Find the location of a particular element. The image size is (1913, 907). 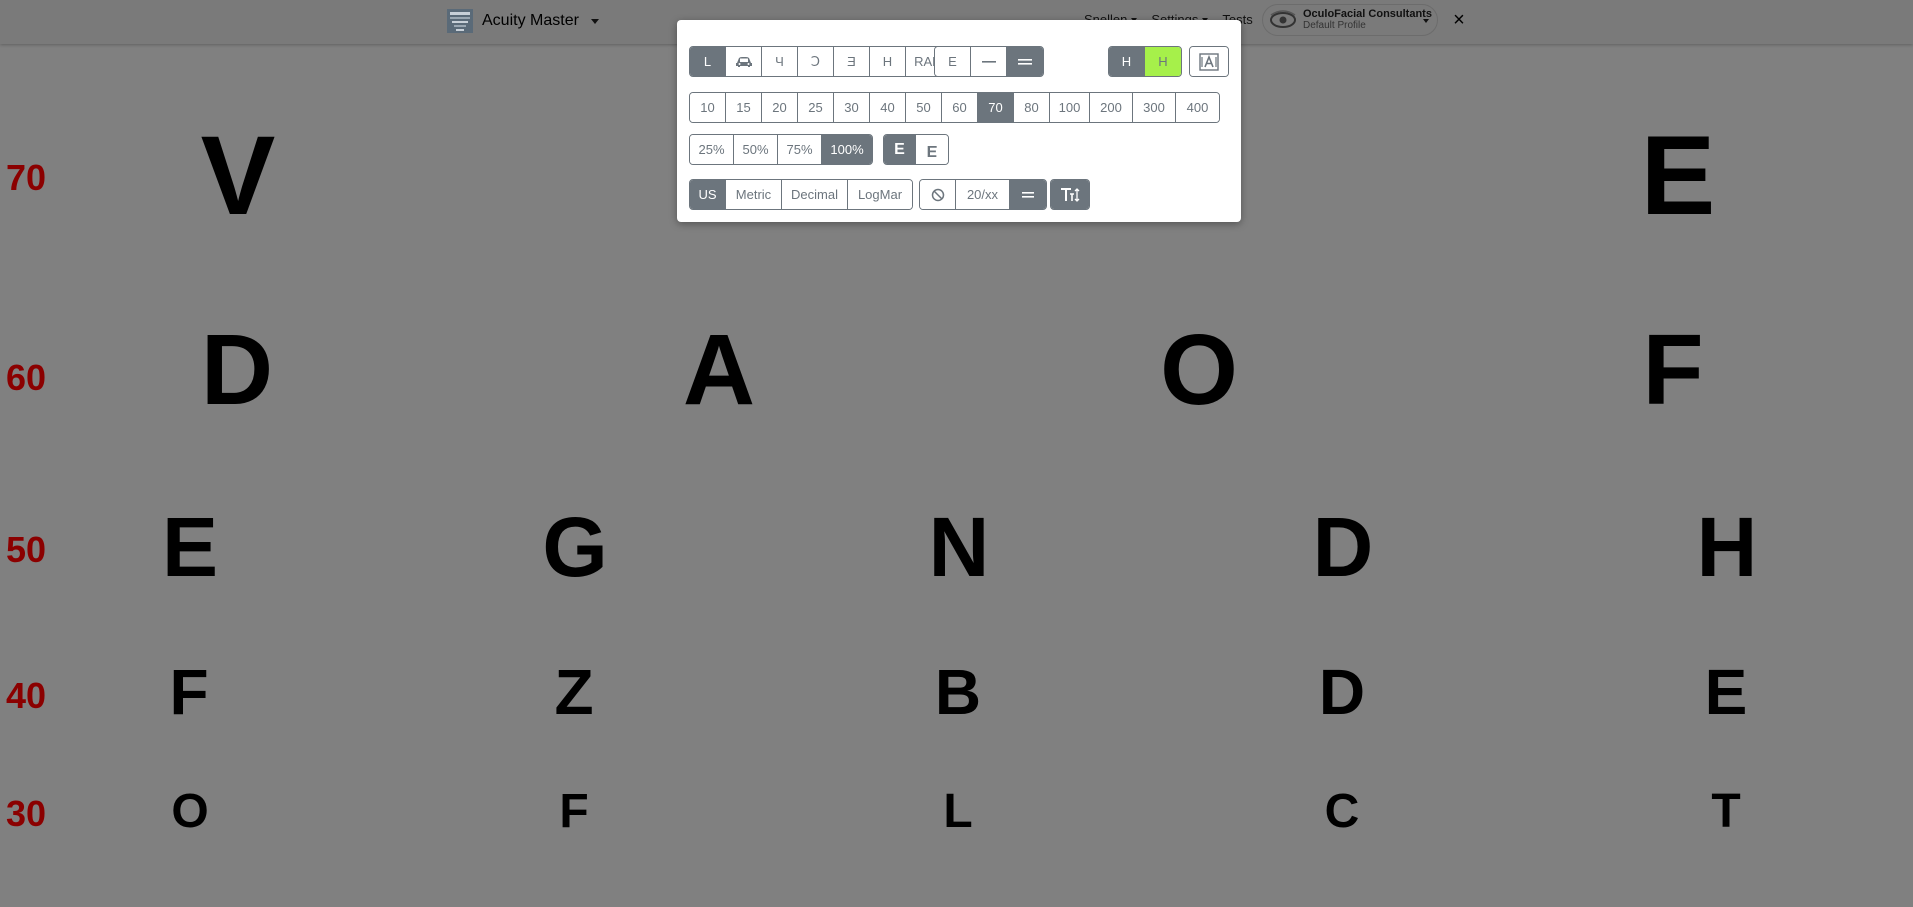

size-button-10: 10 is located at coordinates (708, 107).